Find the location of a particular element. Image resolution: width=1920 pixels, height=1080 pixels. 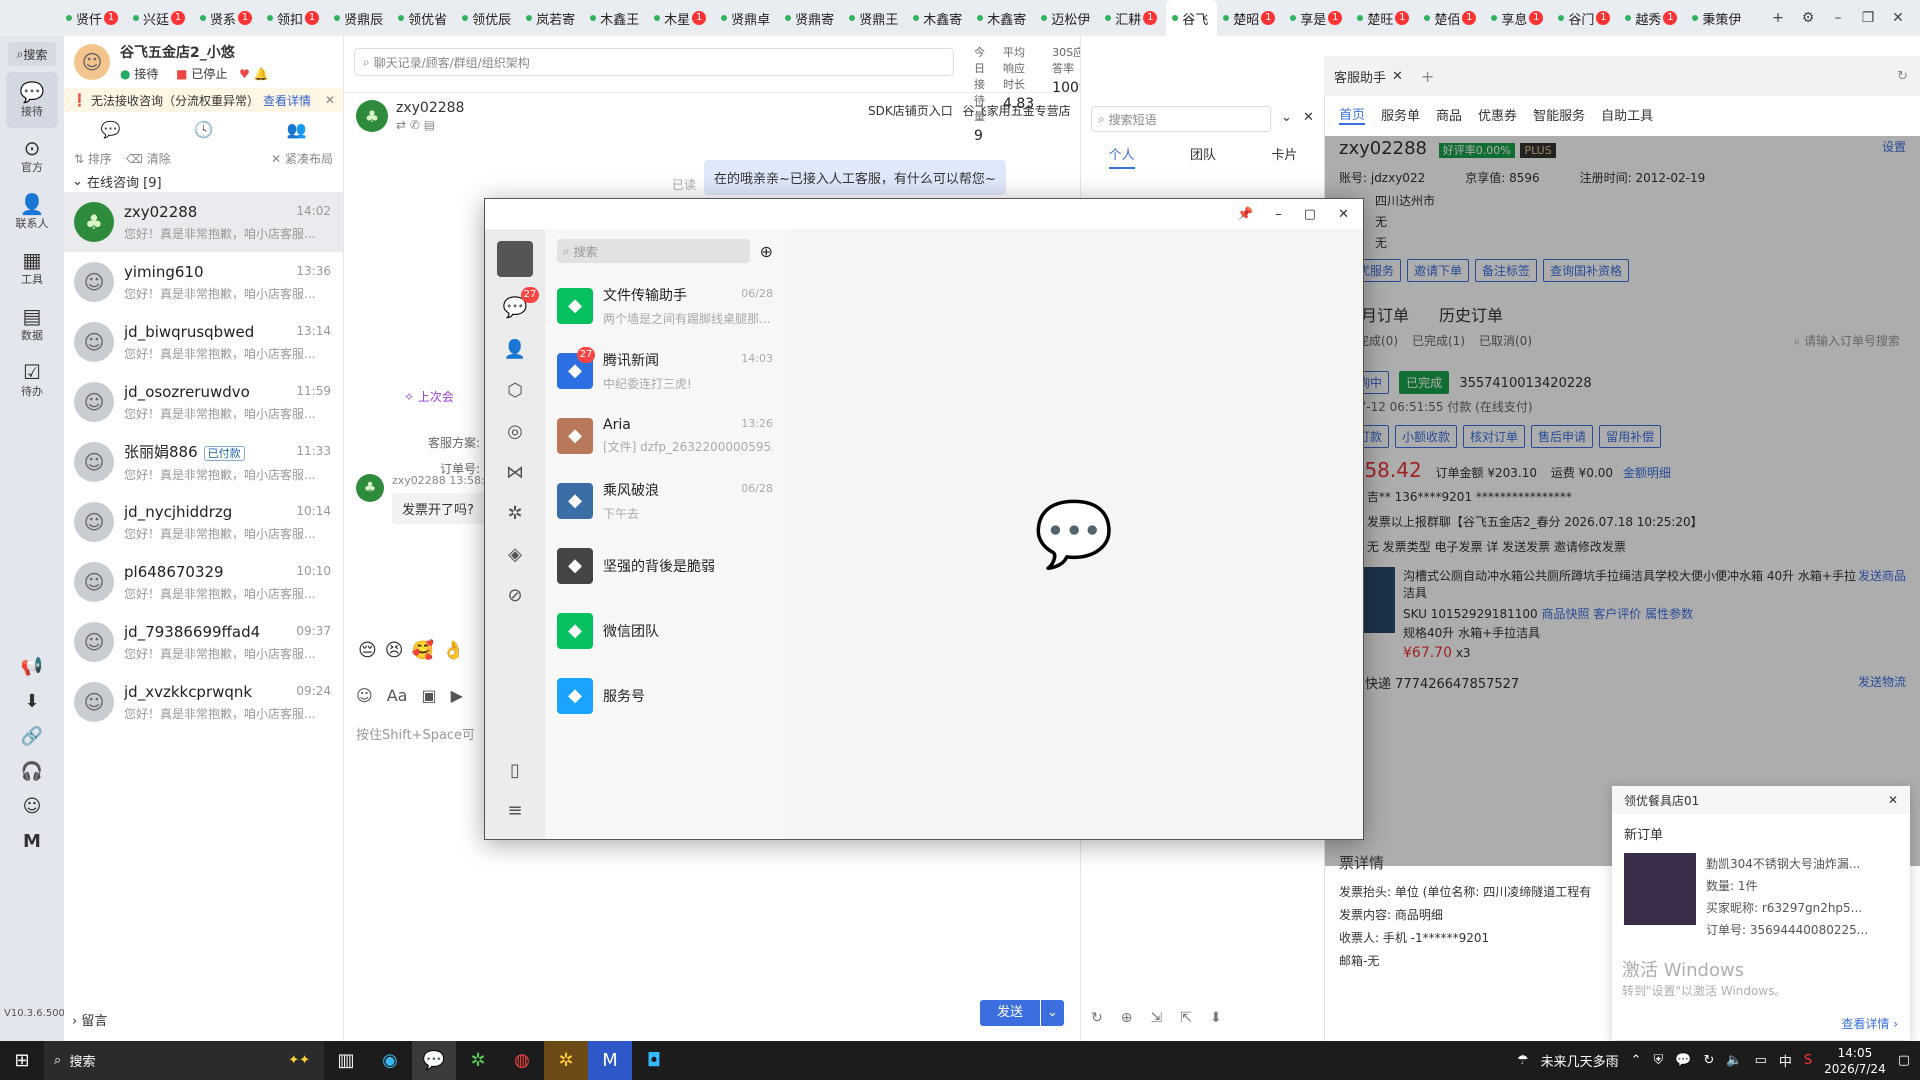

pin-icon: 📌 is located at coordinates (1245, 214).